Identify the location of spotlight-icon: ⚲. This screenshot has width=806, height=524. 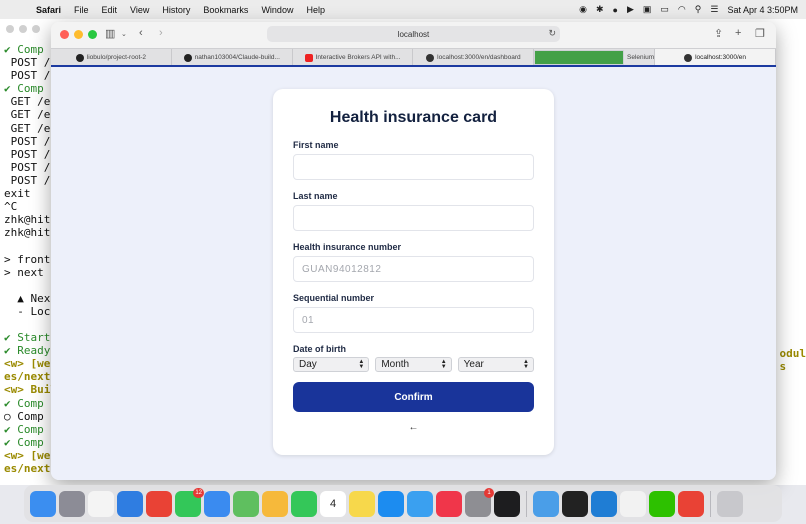
(698, 9).